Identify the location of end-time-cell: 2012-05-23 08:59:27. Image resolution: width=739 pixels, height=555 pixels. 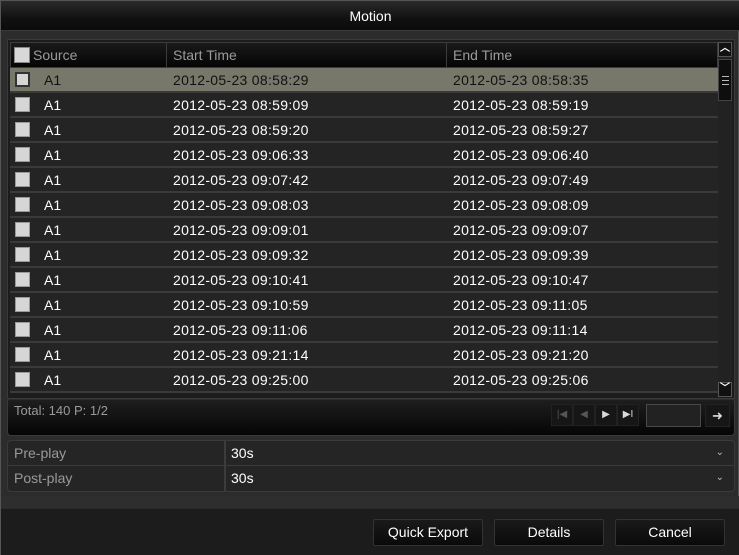
(521, 129).